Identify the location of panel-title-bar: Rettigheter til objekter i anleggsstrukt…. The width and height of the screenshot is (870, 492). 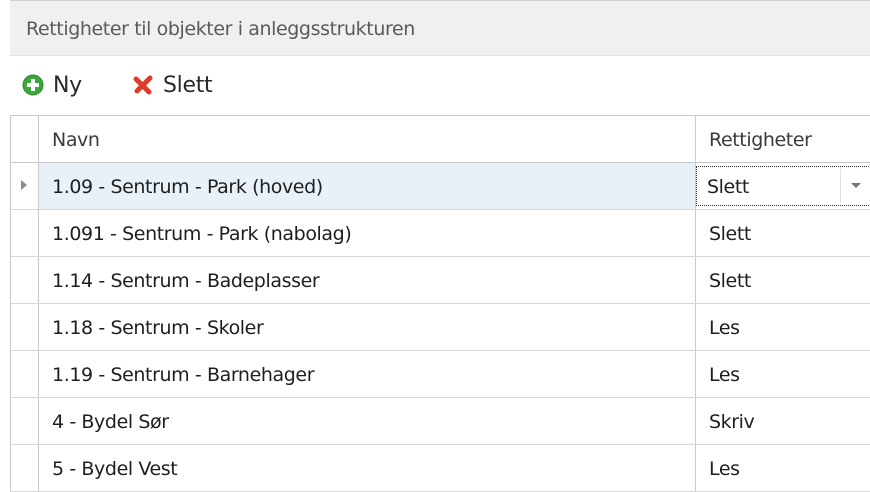
(440, 28).